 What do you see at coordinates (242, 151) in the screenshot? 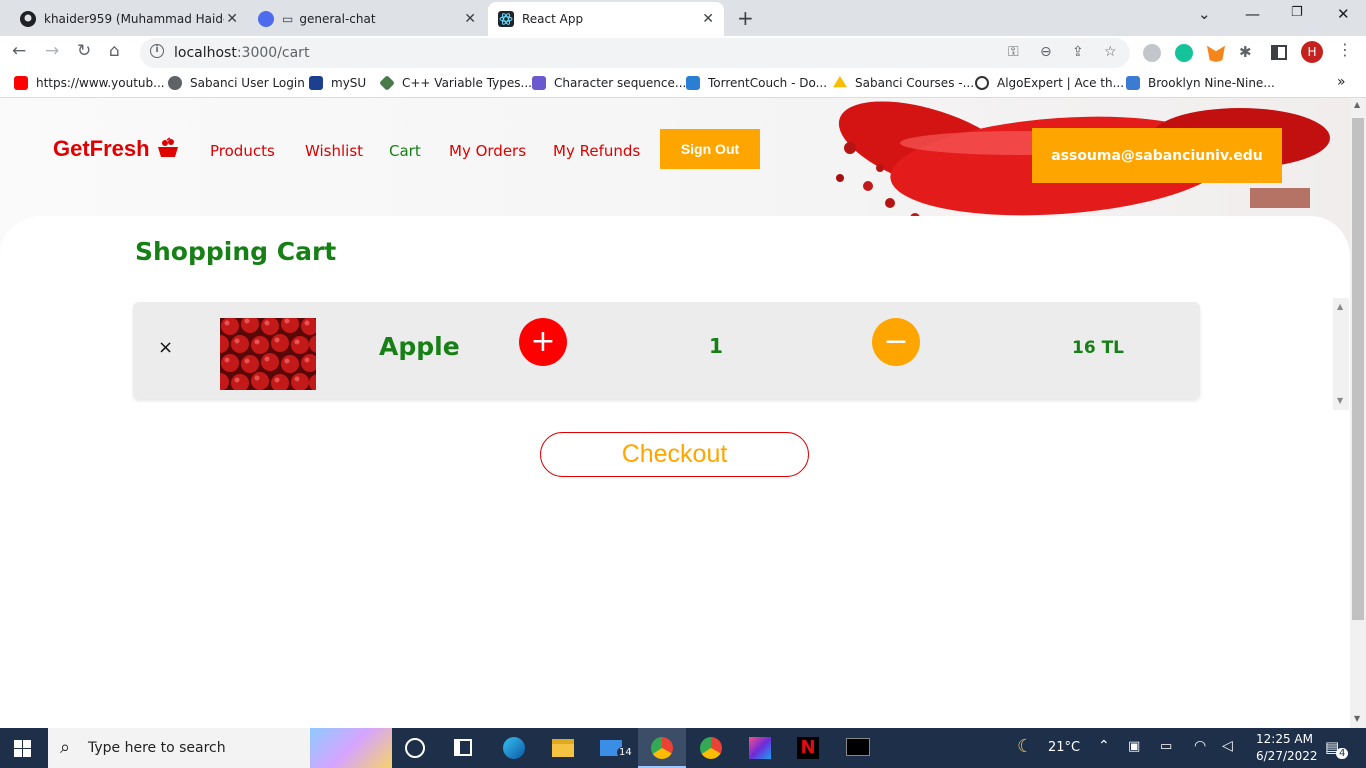
I see `nav-products: Products` at bounding box center [242, 151].